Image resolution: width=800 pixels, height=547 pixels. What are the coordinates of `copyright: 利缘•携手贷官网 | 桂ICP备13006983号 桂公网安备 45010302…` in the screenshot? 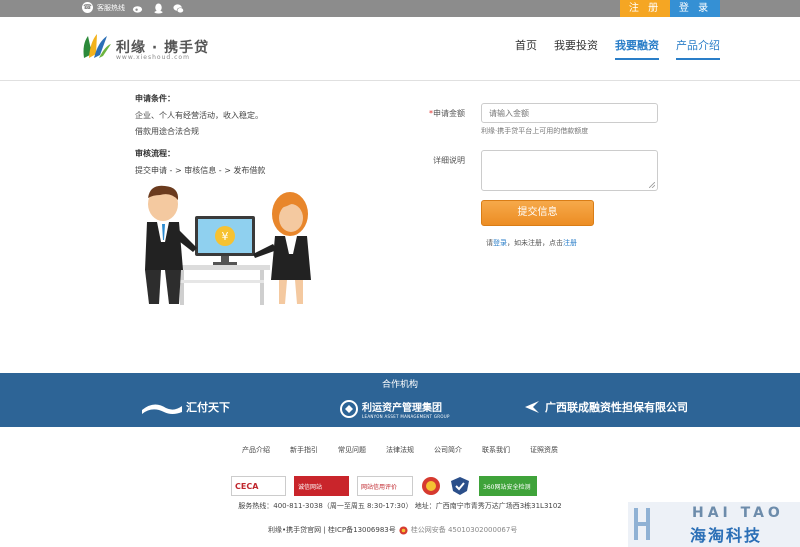 It's located at (392, 530).